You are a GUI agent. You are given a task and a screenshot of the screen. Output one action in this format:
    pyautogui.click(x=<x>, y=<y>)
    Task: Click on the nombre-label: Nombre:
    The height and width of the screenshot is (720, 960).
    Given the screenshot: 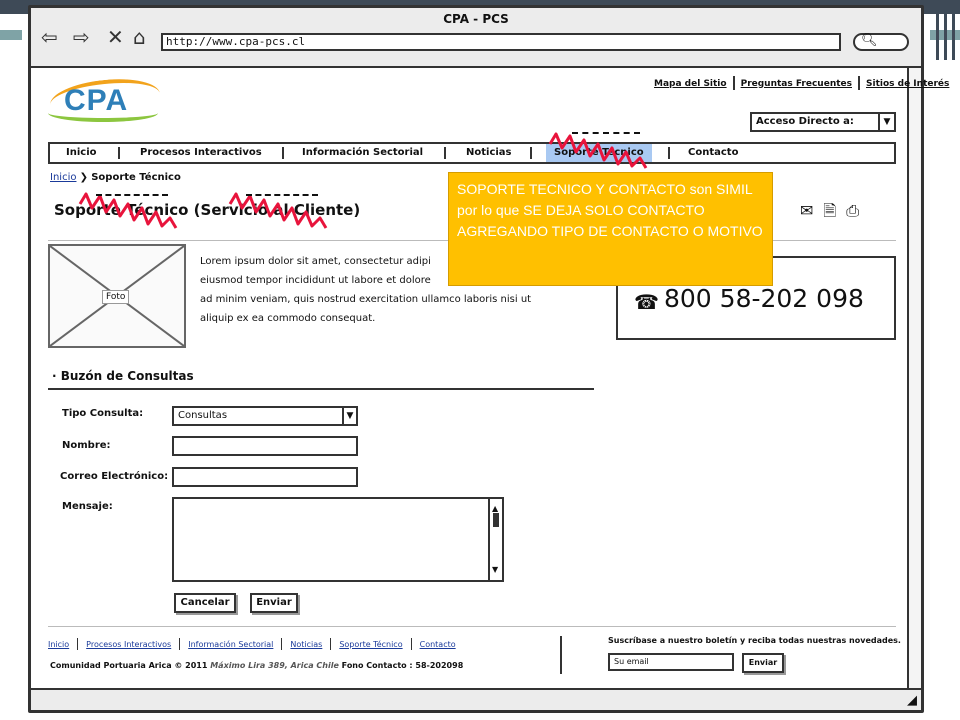 What is the action you would take?
    pyautogui.click(x=86, y=445)
    